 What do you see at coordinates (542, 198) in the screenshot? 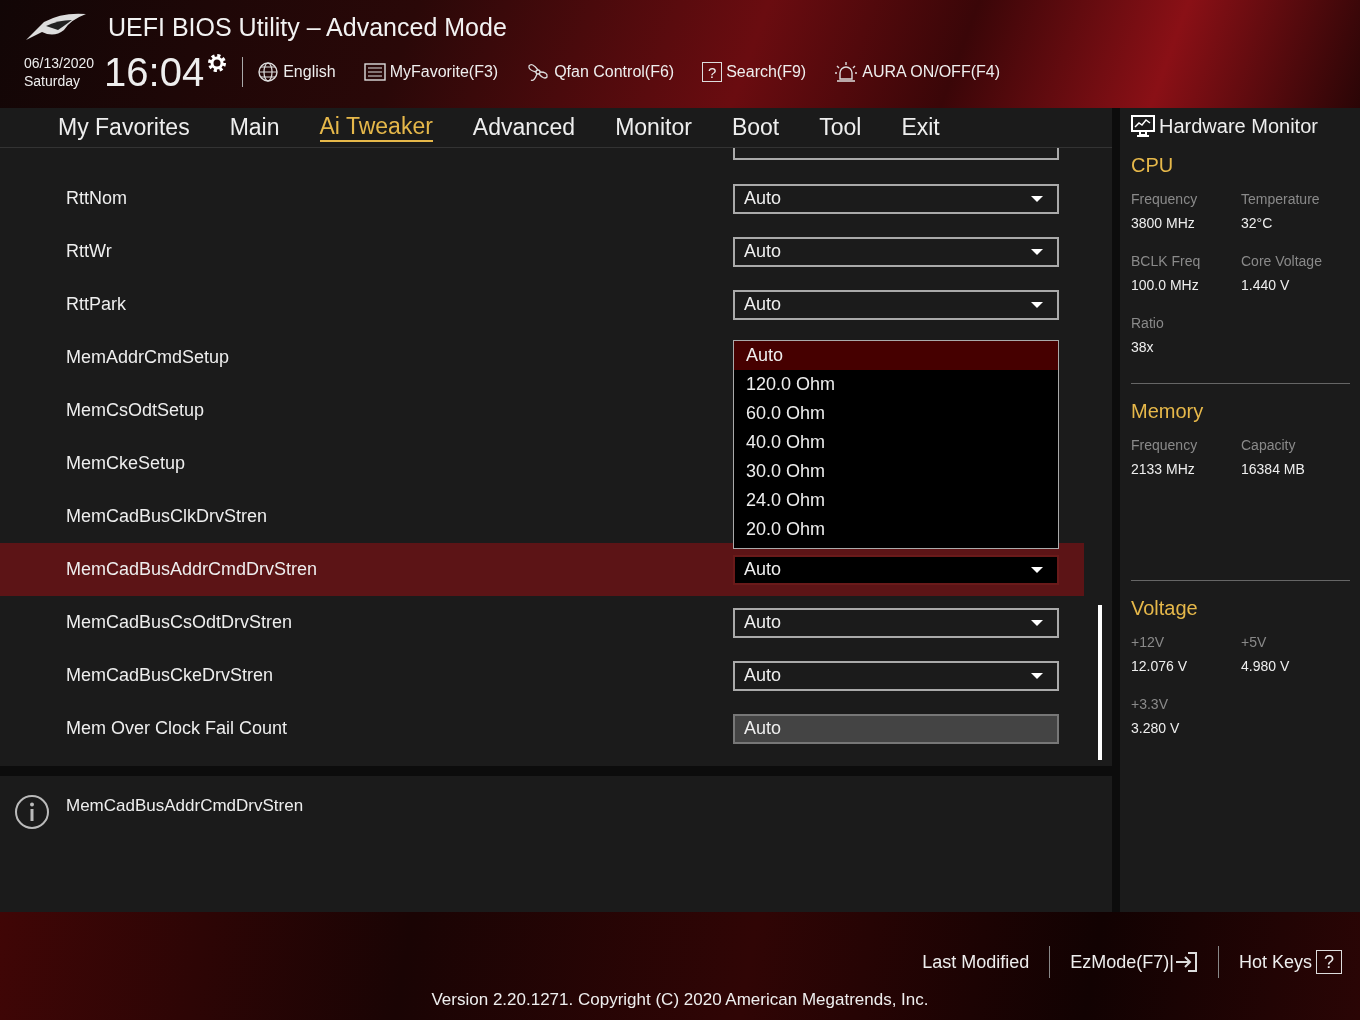
I see `setting-row: RttNom Auto` at bounding box center [542, 198].